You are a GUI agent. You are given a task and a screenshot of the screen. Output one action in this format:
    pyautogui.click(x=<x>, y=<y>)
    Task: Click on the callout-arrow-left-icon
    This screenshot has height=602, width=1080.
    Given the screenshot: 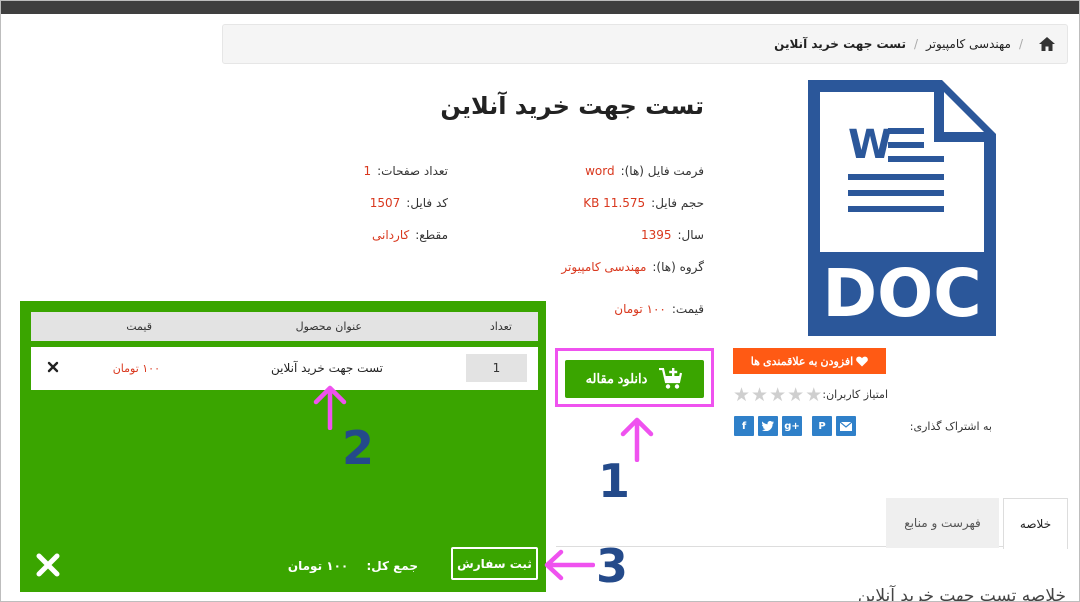 What is the action you would take?
    pyautogui.click(x=569, y=565)
    